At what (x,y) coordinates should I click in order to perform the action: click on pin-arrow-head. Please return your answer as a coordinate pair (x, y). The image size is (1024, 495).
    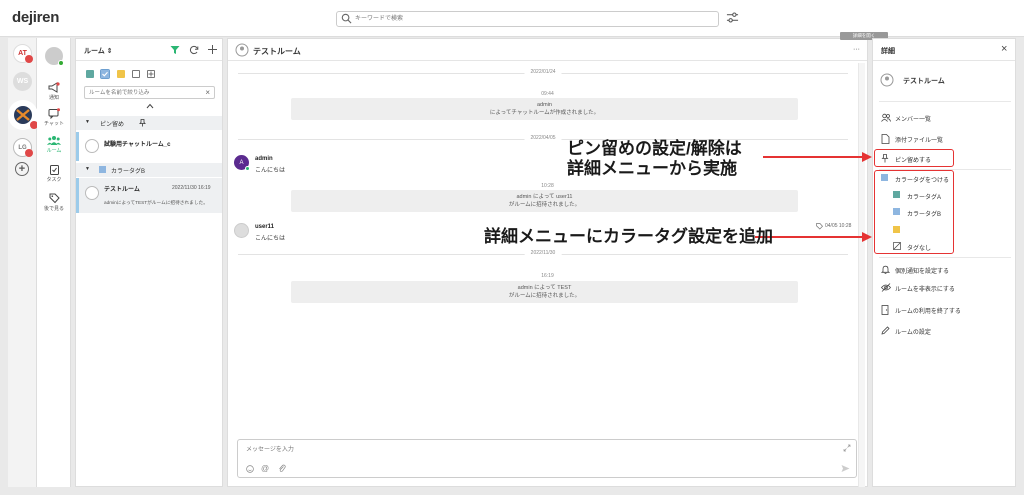
    Looking at the image, I should click on (867, 157).